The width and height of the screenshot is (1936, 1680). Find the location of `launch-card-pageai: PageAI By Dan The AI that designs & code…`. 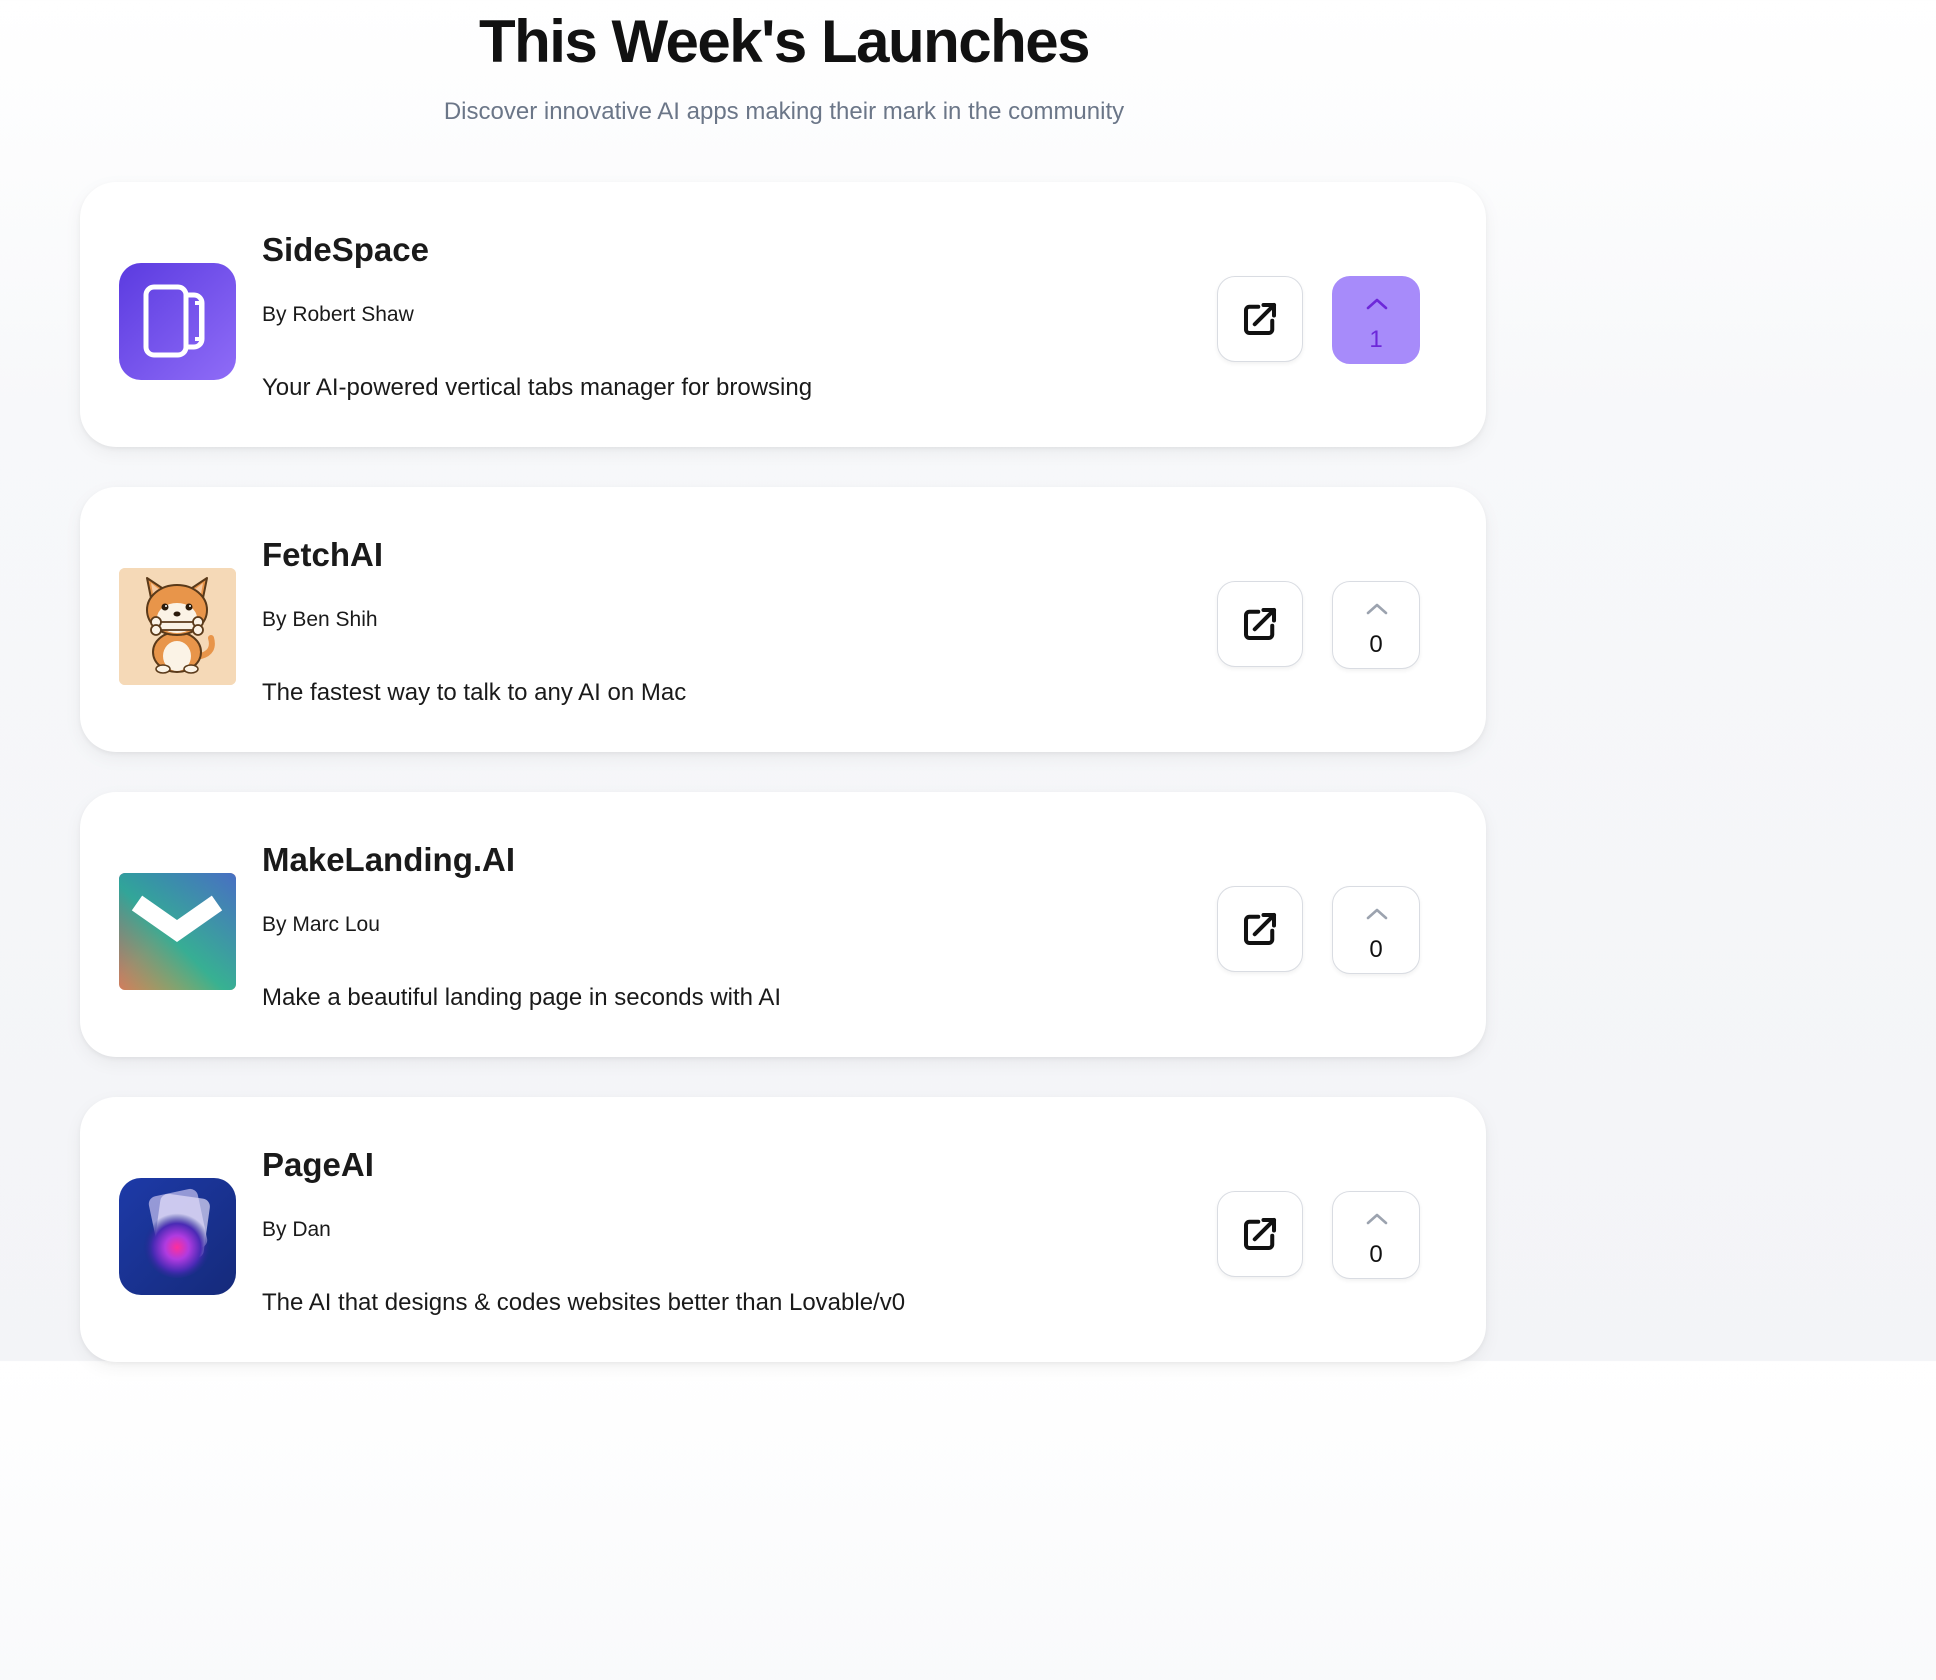

launch-card-pageai: PageAI By Dan The AI that designs & code… is located at coordinates (783, 1229).